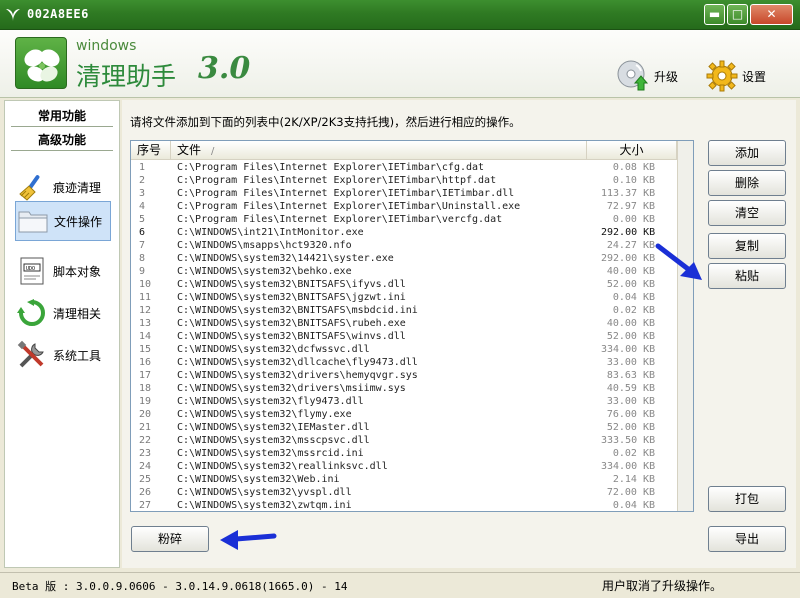 The height and width of the screenshot is (598, 800). I want to click on row-index: 10, so click(145, 284).